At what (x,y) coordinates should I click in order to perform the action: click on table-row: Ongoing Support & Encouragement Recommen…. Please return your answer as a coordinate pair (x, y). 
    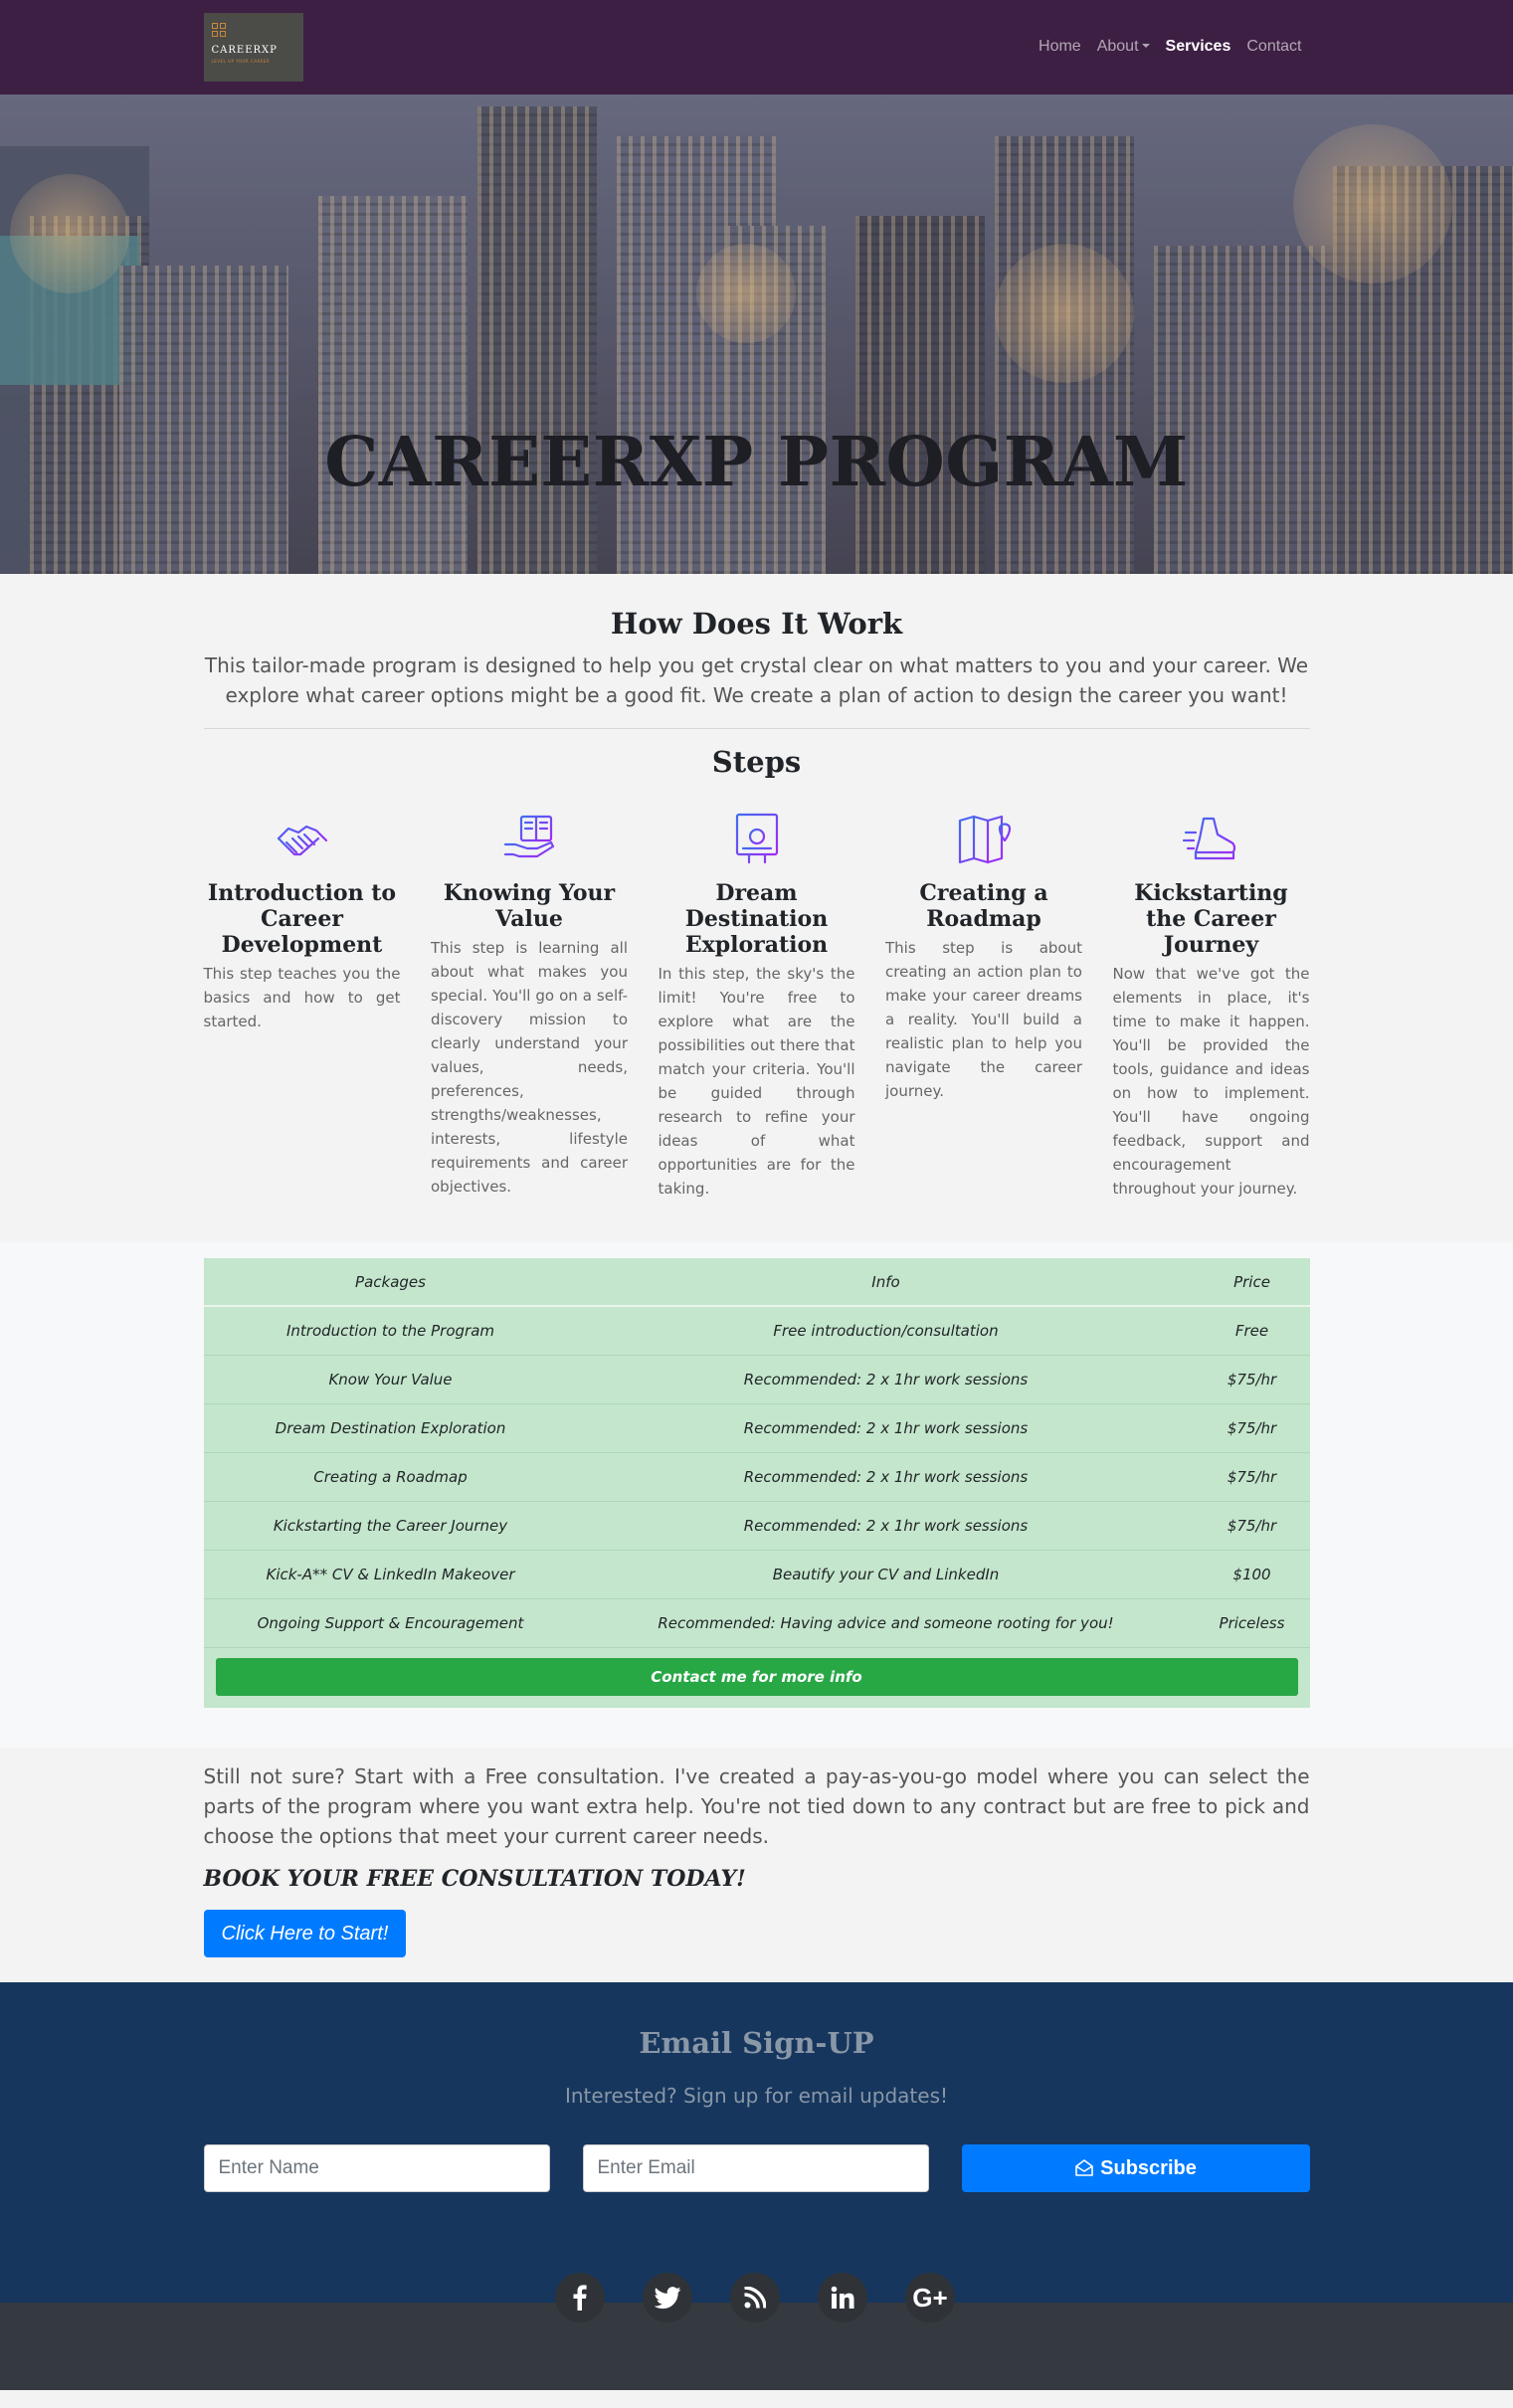
    Looking at the image, I should click on (756, 1624).